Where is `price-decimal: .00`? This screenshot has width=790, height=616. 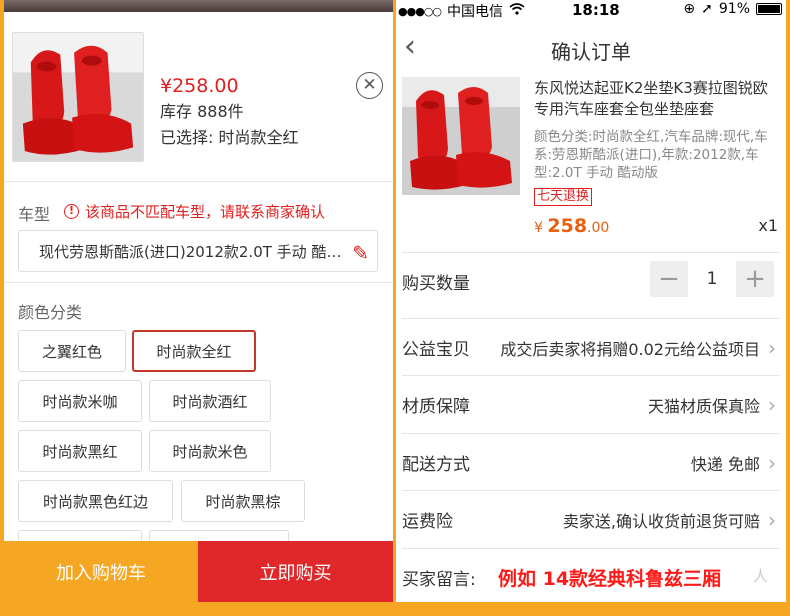 price-decimal: .00 is located at coordinates (598, 228).